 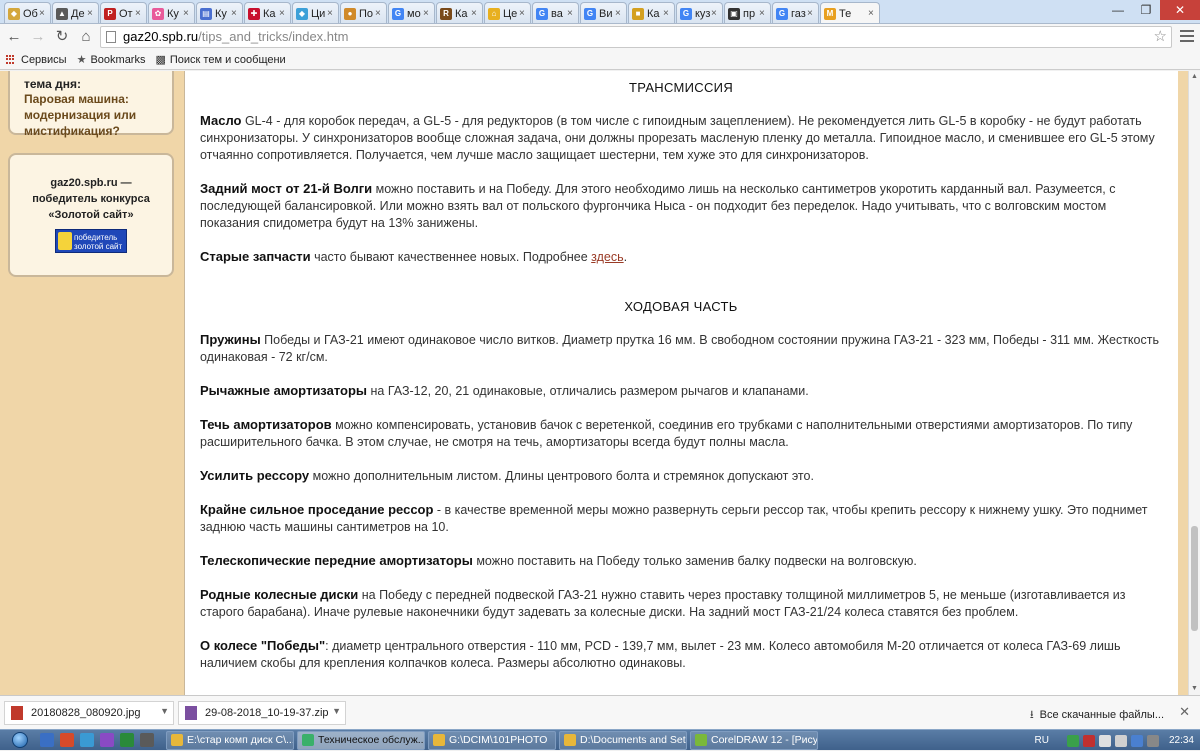 What do you see at coordinates (1194, 77) in the screenshot?
I see `scroll-up-icon: ▲` at bounding box center [1194, 77].